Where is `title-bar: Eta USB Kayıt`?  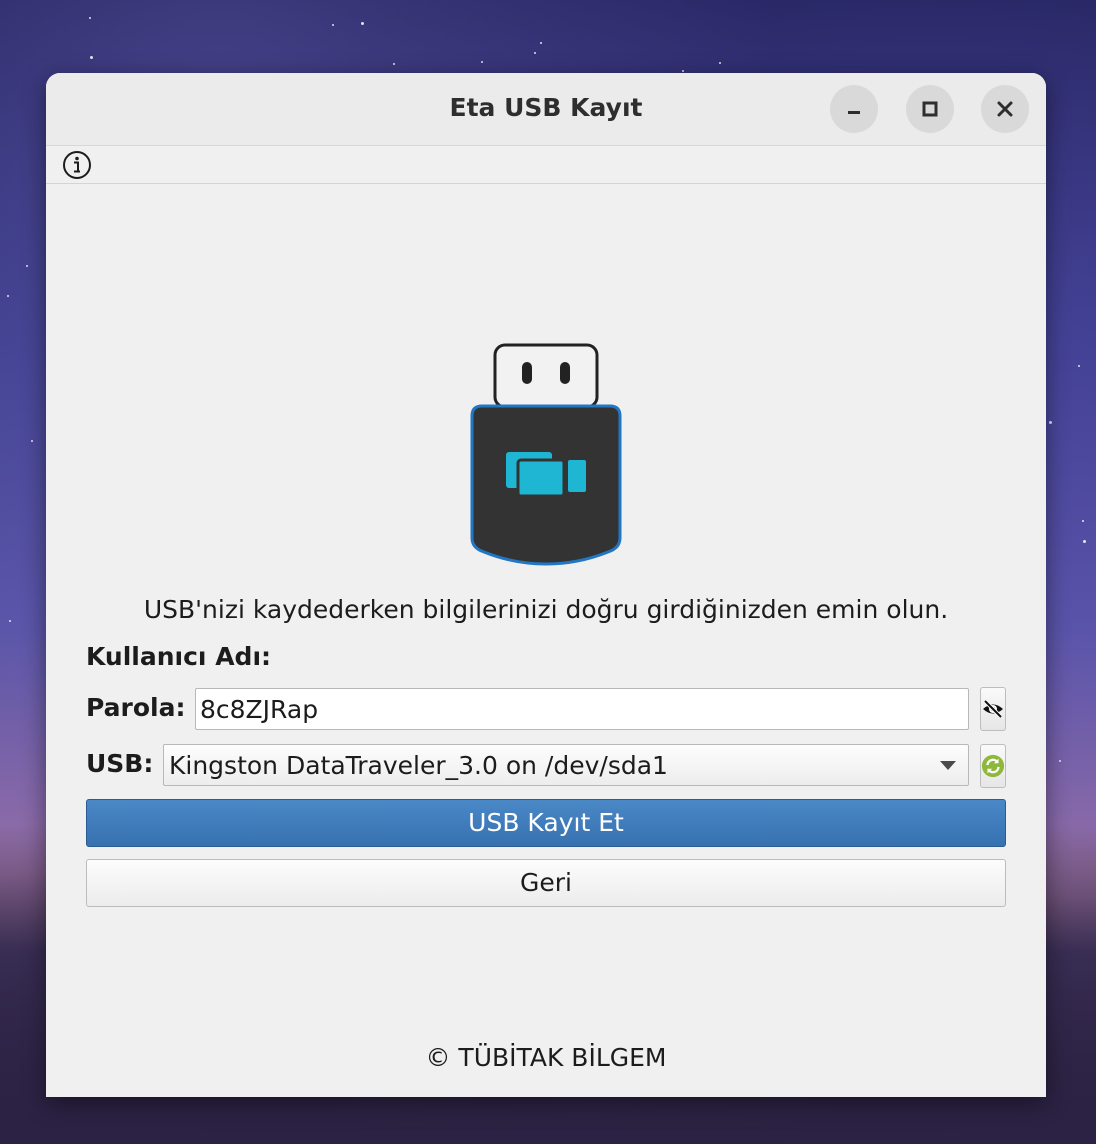 title-bar: Eta USB Kayıt is located at coordinates (546, 109).